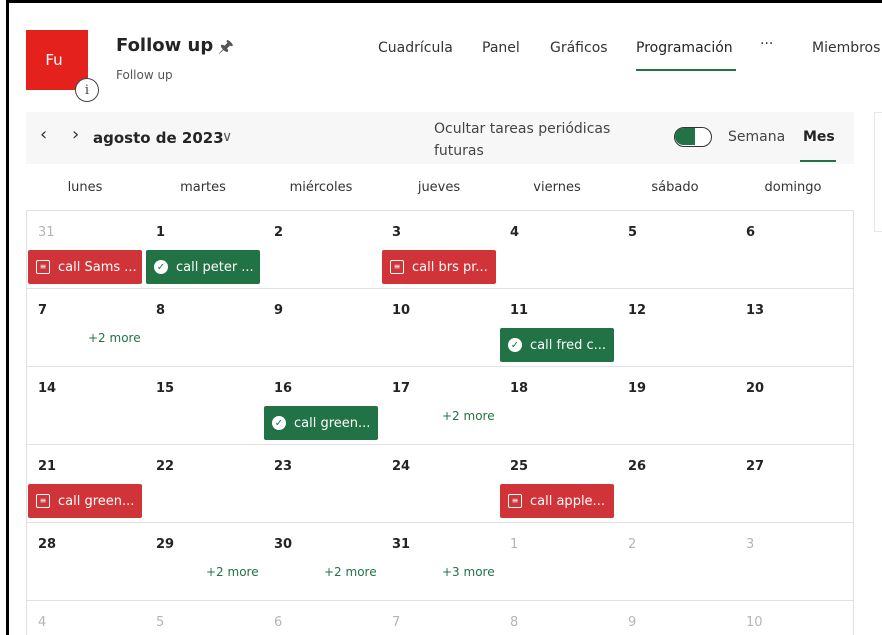 The height and width of the screenshot is (635, 882). What do you see at coordinates (158, 138) in the screenshot?
I see `month-label: agosto de 2023` at bounding box center [158, 138].